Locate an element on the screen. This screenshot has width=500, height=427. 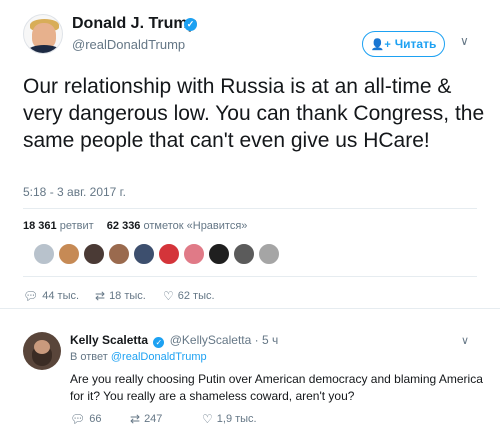
reply-author-handle: @KellyScaletta is located at coordinates (211, 340).